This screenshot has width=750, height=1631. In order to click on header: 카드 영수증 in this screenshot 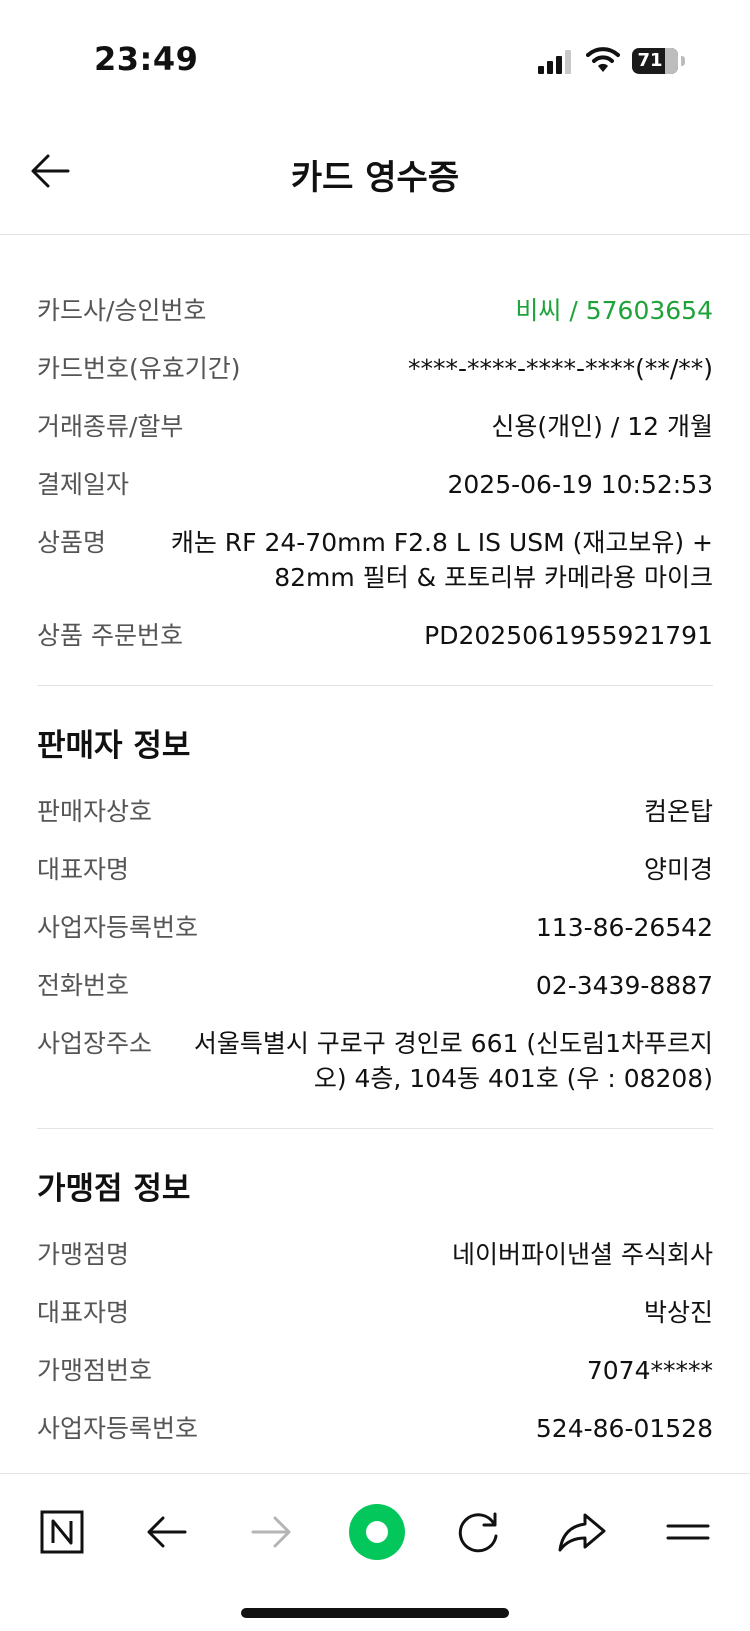, I will do `click(375, 172)`.